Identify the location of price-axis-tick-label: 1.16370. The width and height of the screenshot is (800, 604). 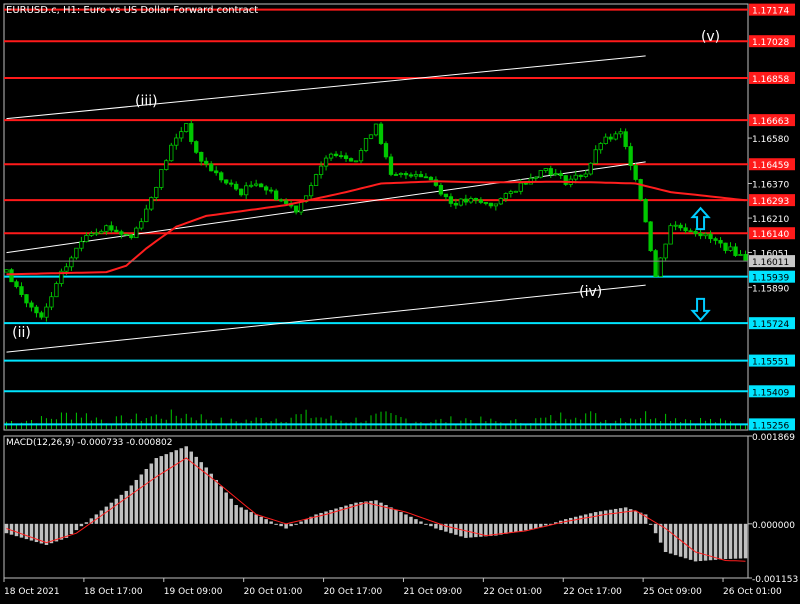
(770, 185).